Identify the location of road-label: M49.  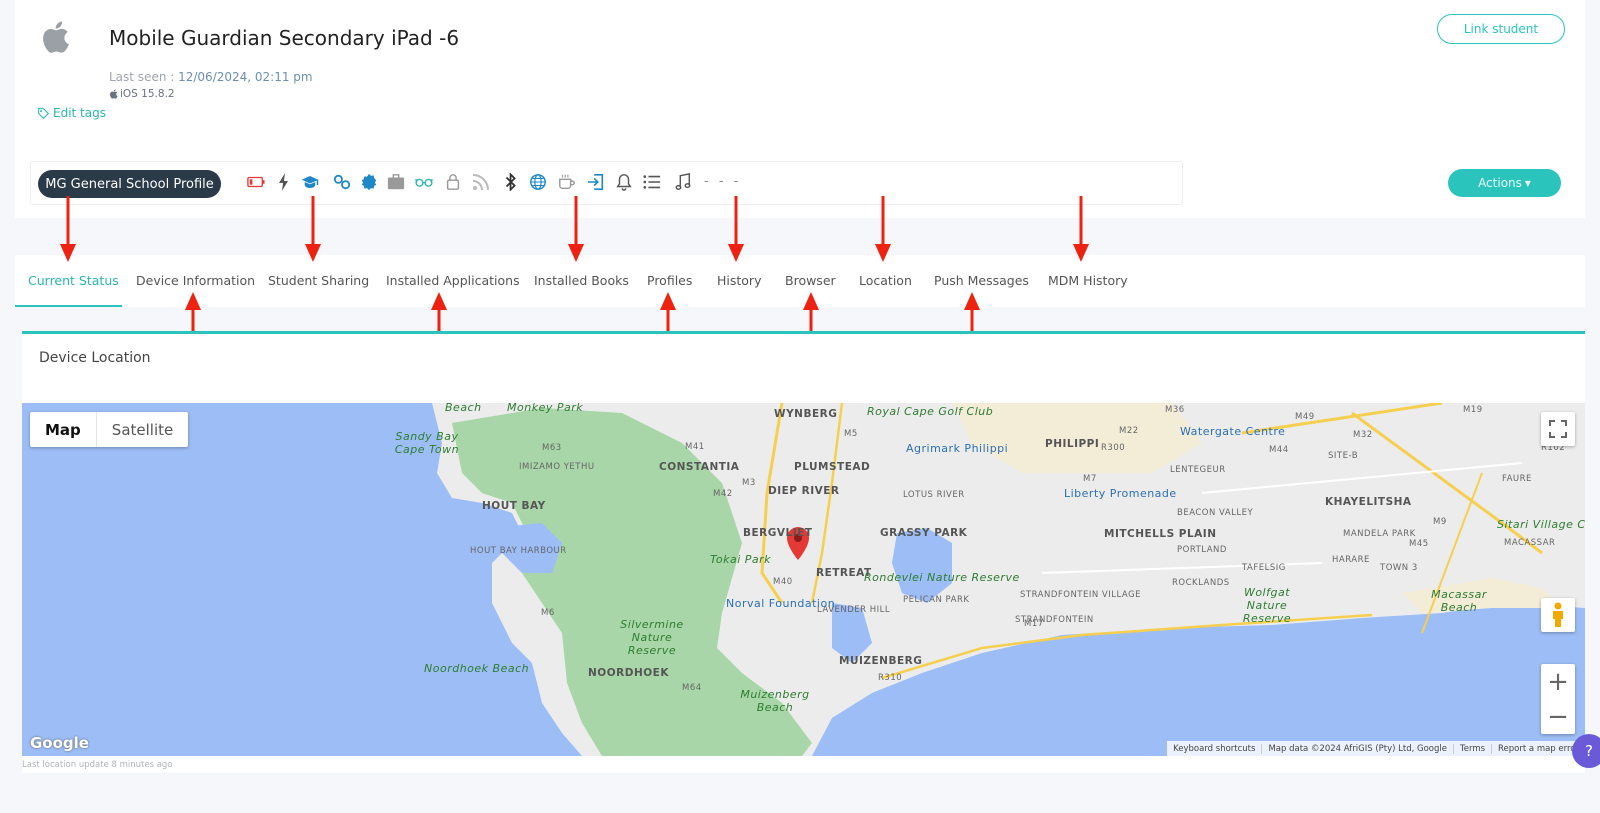
(1305, 417).